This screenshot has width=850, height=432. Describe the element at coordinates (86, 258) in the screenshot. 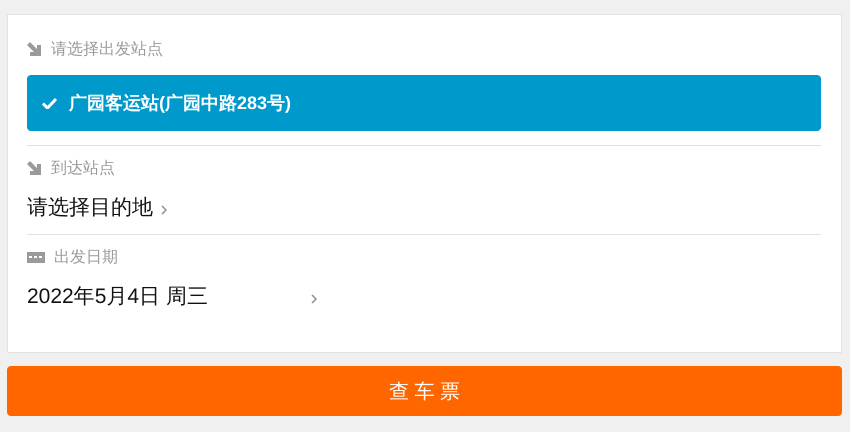

I see `section-label: 出发日期` at that location.